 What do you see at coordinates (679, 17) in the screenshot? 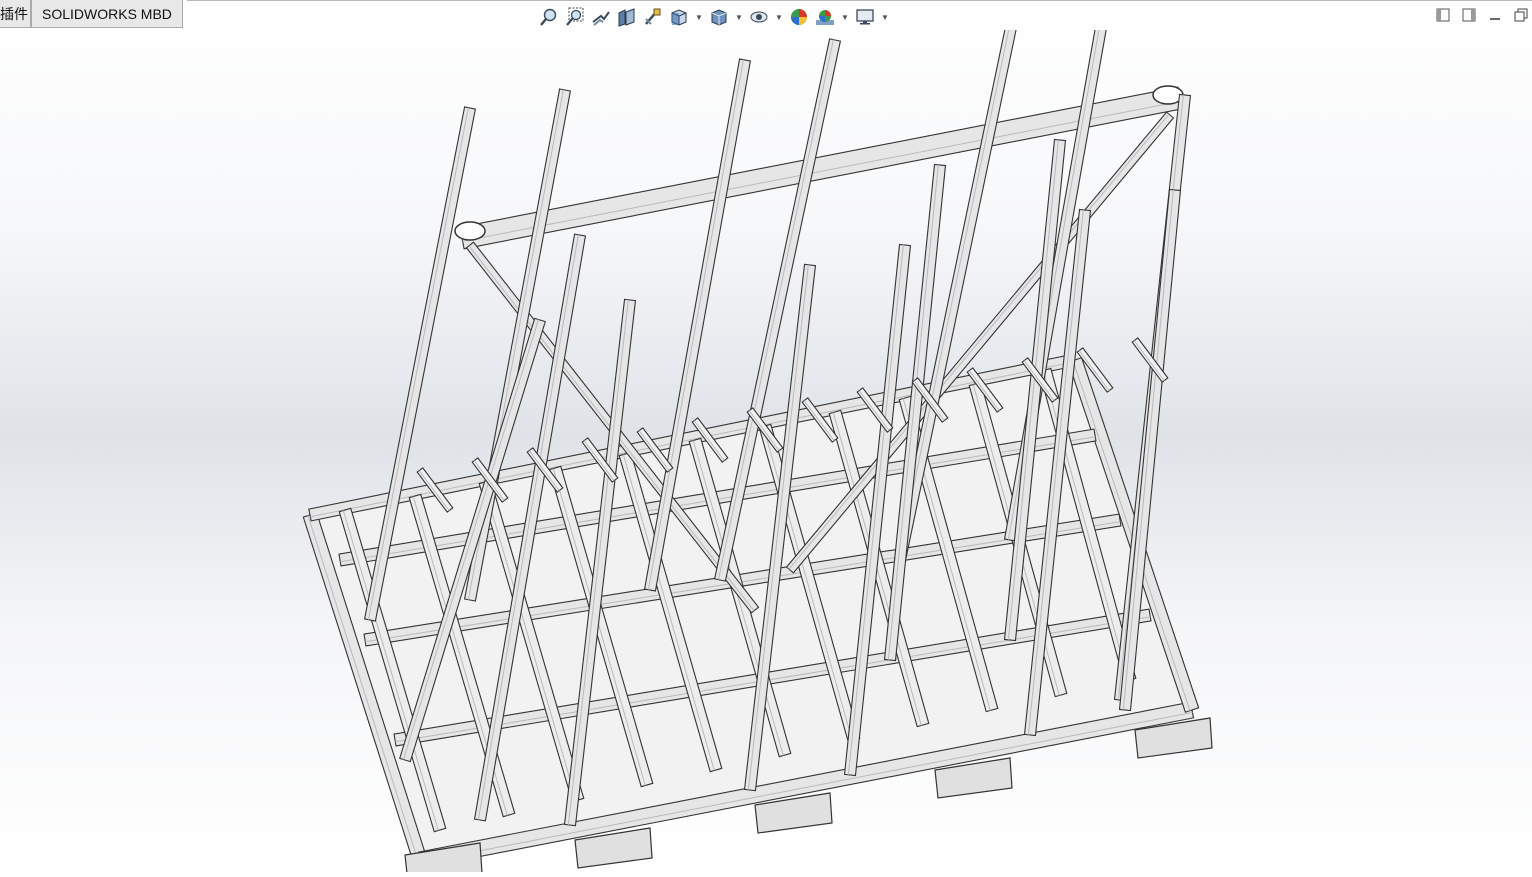
I see `view-orientation-icon` at bounding box center [679, 17].